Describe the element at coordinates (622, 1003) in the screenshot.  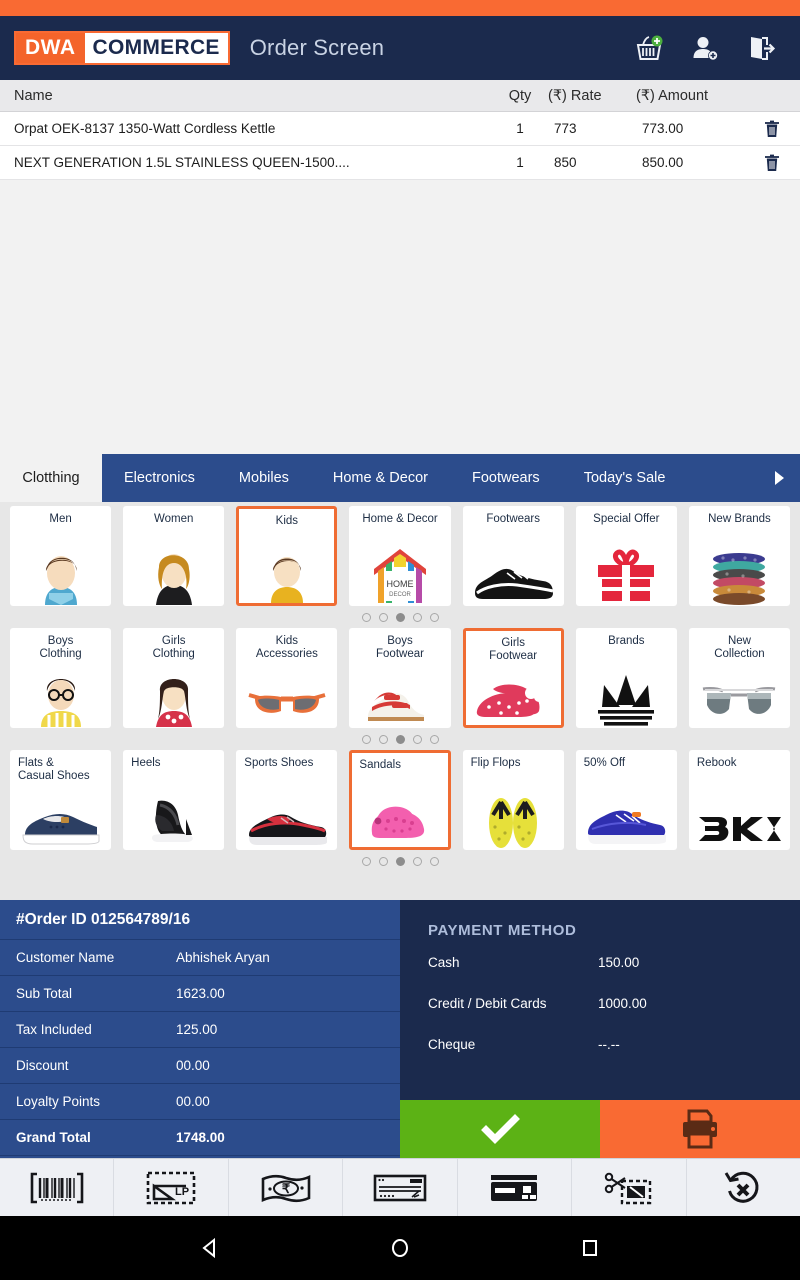
I see `payment-value: 1000.00` at that location.